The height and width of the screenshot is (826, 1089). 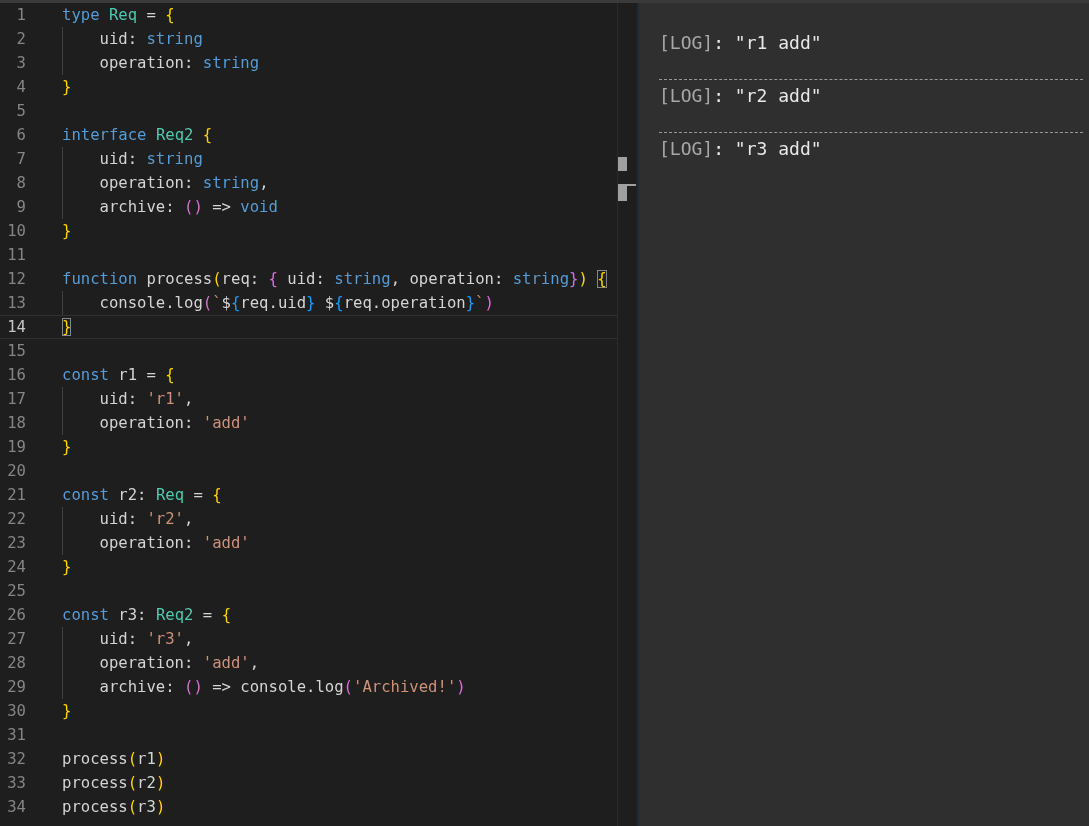 What do you see at coordinates (627, 414) in the screenshot?
I see `overview-ruler` at bounding box center [627, 414].